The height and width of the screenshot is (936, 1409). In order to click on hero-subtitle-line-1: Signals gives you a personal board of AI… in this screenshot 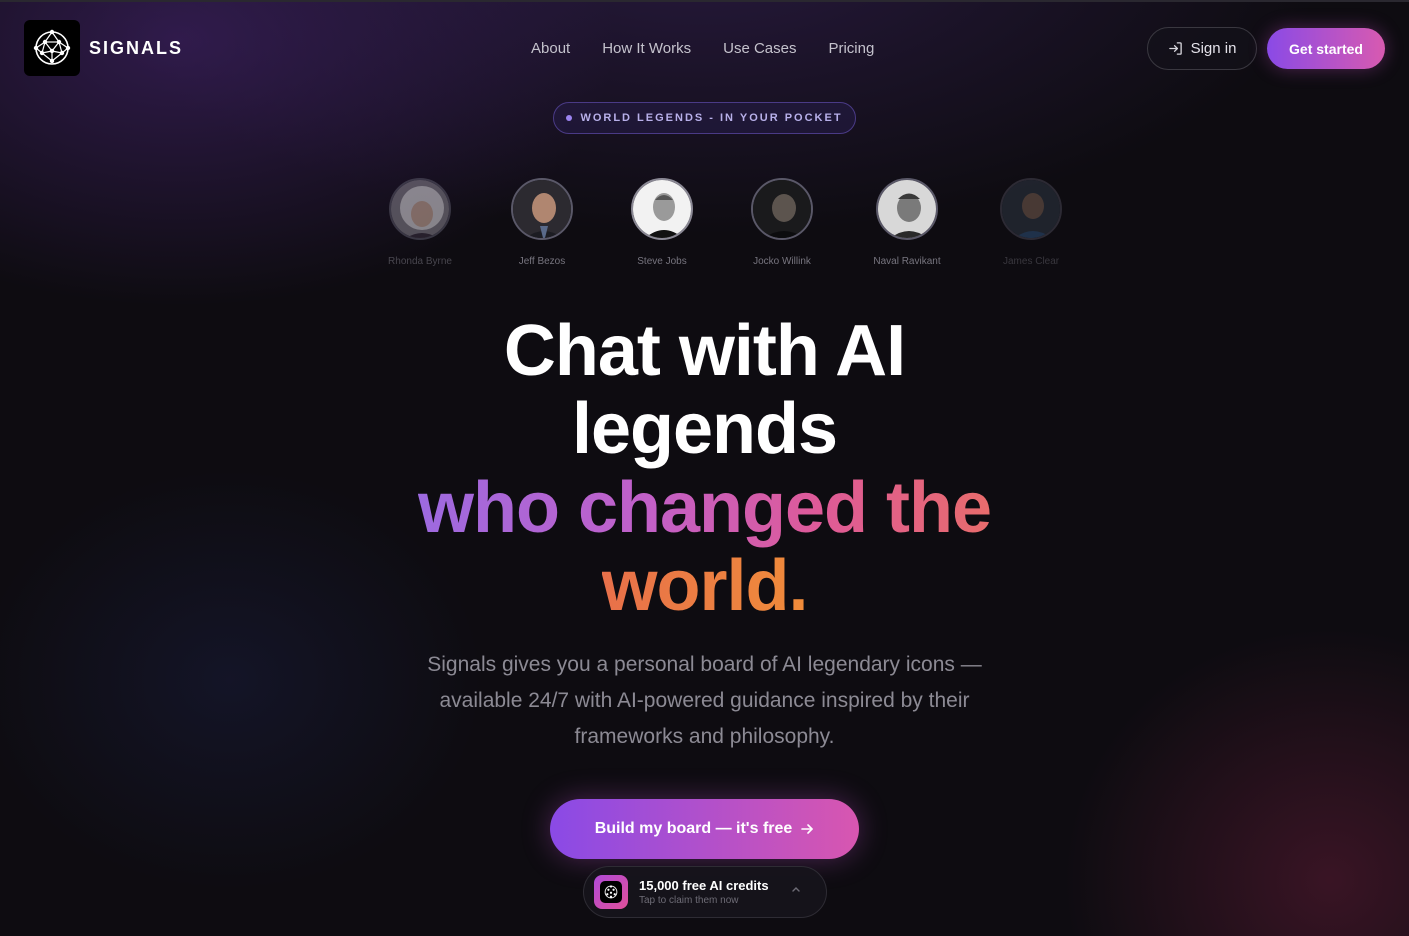, I will do `click(704, 664)`.